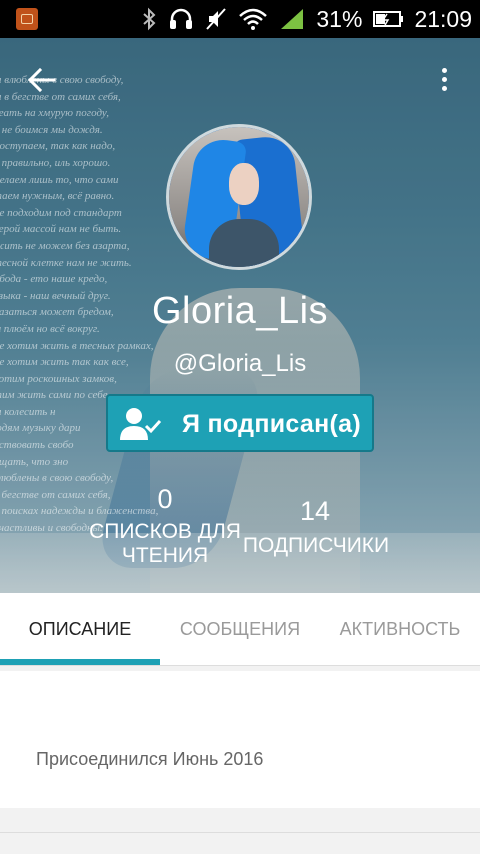 This screenshot has width=480, height=854. What do you see at coordinates (141, 424) in the screenshot?
I see `user-check-icon` at bounding box center [141, 424].